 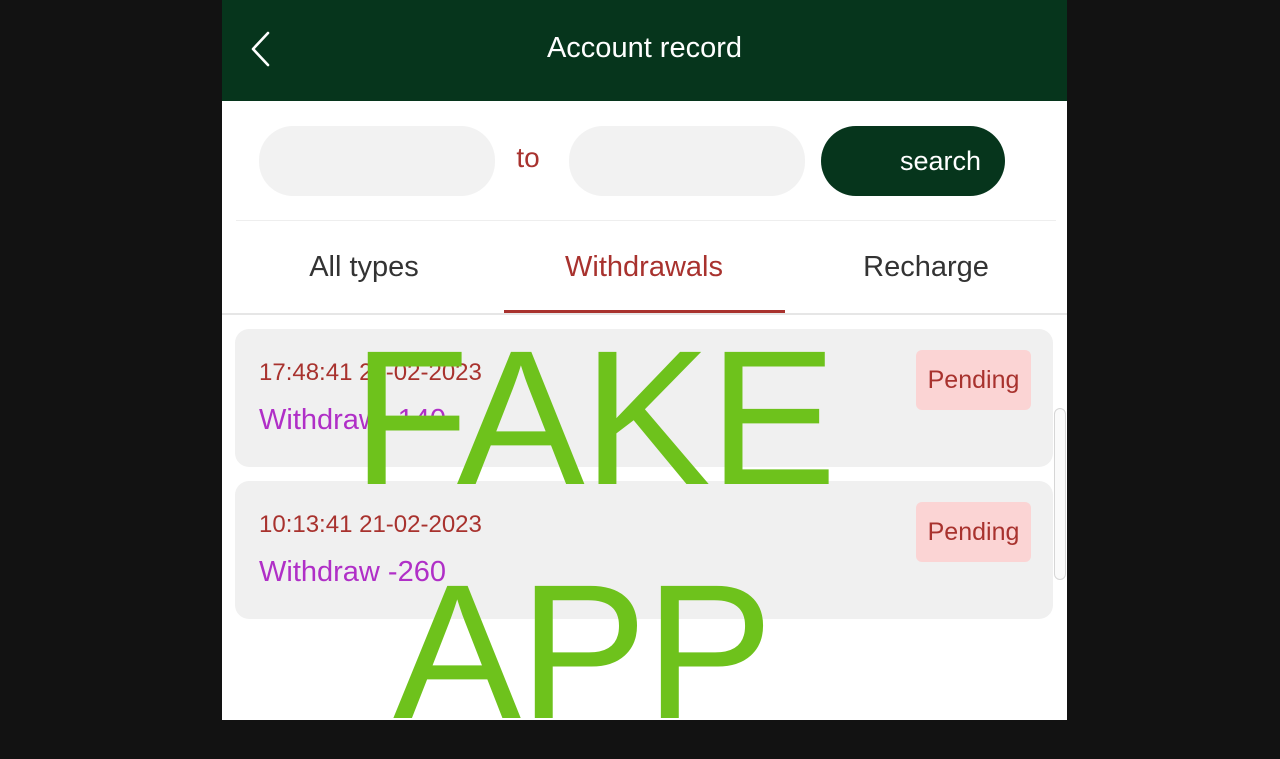 I want to click on scrollbar, so click(x=1060, y=494).